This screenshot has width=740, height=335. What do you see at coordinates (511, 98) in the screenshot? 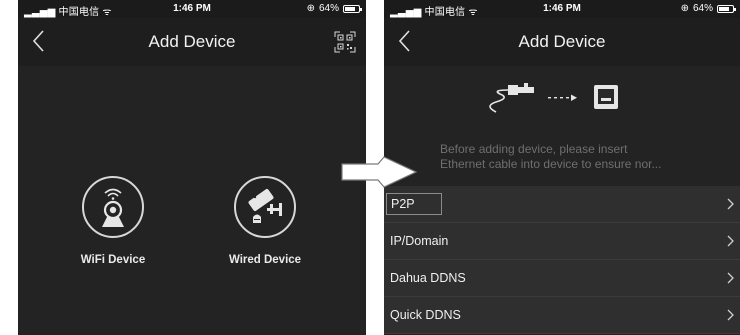
I see `ethernet-cable-icon` at bounding box center [511, 98].